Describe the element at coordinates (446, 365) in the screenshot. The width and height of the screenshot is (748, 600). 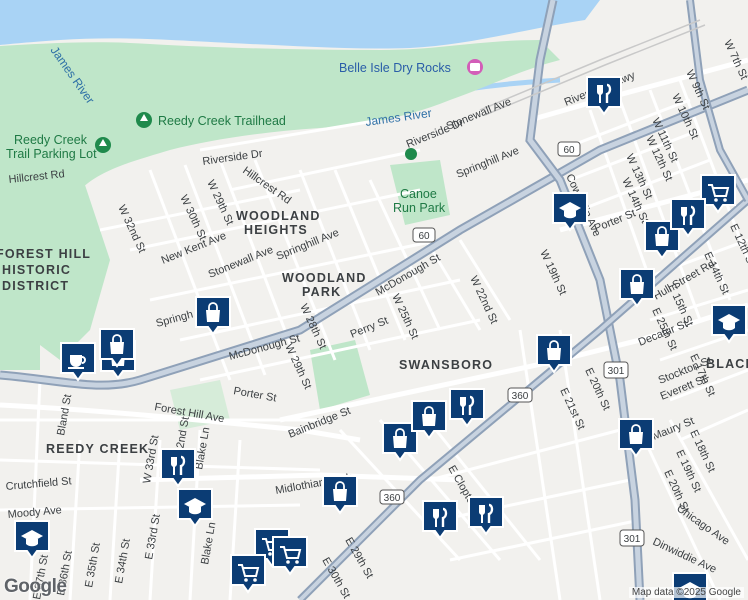
I see `neighborhood-label: SWANSBORO` at that location.